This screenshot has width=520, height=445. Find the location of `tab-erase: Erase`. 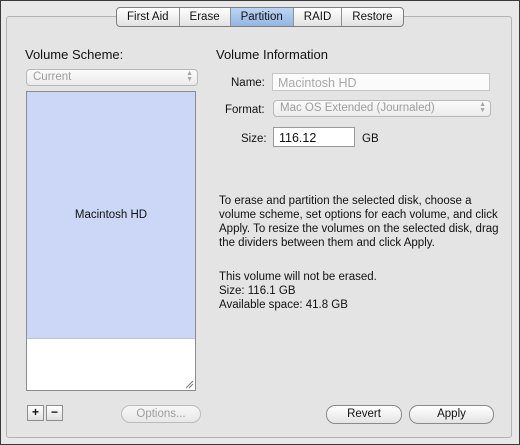

tab-erase: Erase is located at coordinates (205, 17).